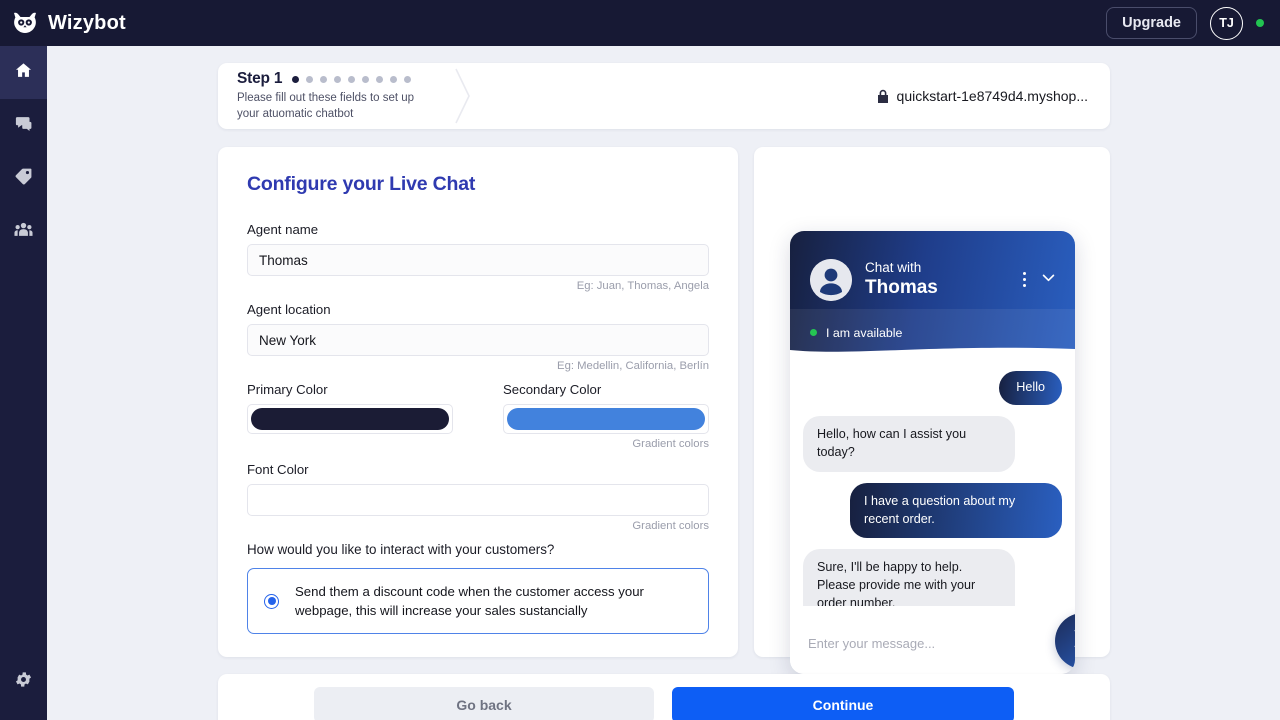 Image resolution: width=1280 pixels, height=720 pixels. I want to click on top-header-bar: Wizybot Upgrade TJ, so click(640, 23).